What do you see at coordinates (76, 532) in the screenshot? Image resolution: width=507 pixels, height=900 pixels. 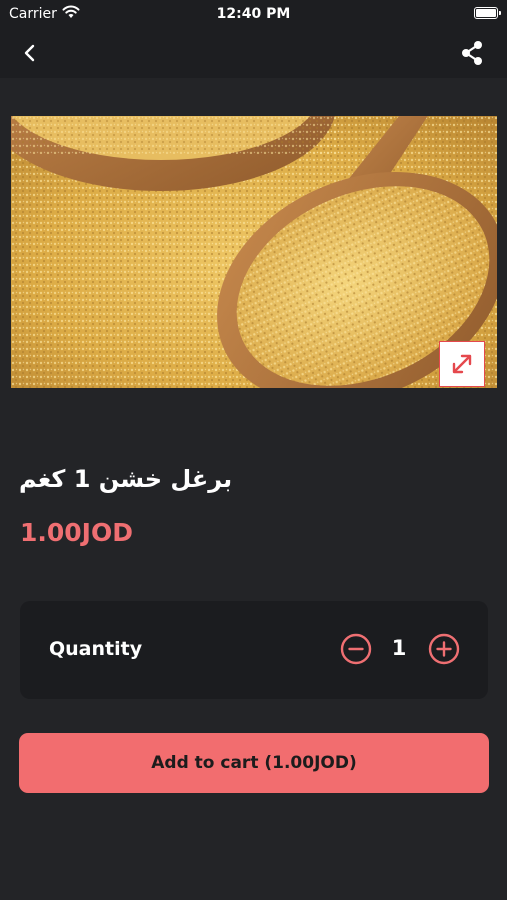 I see `product-price: 1.00JOD` at bounding box center [76, 532].